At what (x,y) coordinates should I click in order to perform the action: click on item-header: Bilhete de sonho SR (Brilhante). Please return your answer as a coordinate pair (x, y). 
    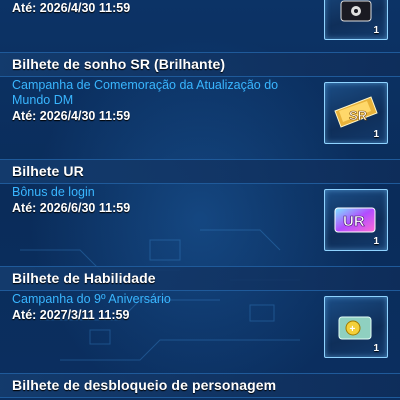
    Looking at the image, I should click on (200, 64).